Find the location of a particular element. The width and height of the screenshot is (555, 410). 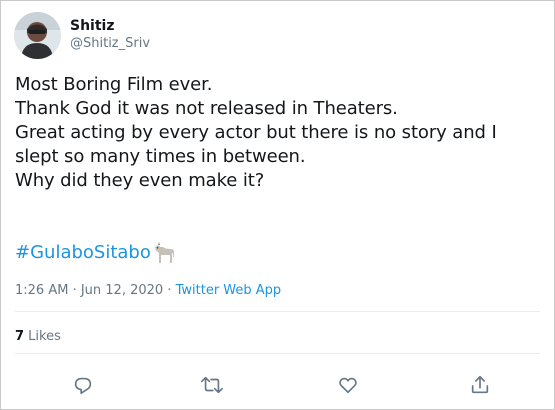

reply-icon is located at coordinates (83, 385).